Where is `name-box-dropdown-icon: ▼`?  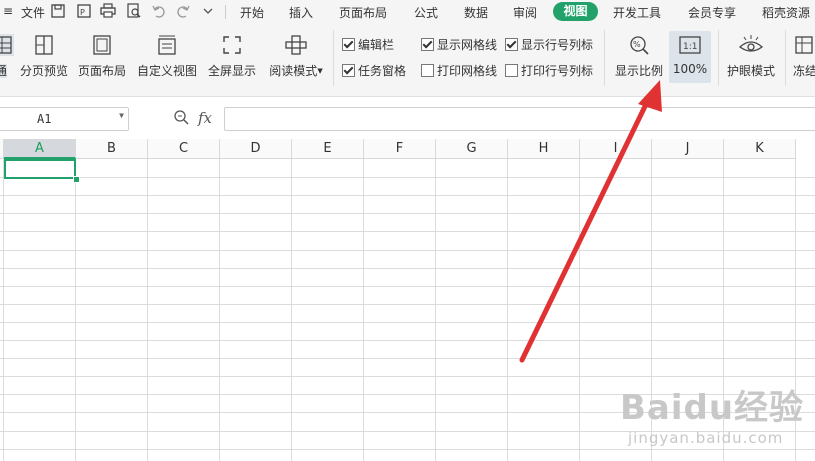
name-box-dropdown-icon: ▼ is located at coordinates (121, 115).